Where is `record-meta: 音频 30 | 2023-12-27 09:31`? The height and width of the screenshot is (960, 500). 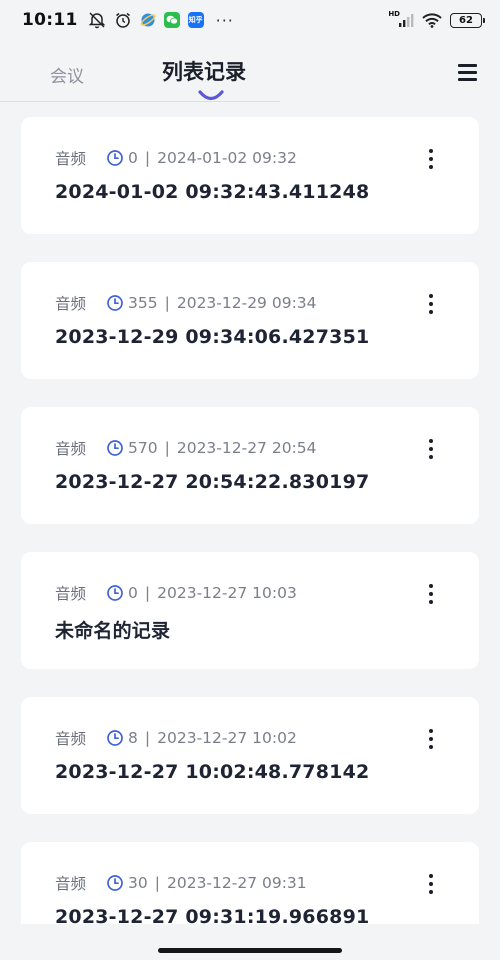
record-meta: 音频 30 | 2023-12-27 09:31 is located at coordinates (181, 883).